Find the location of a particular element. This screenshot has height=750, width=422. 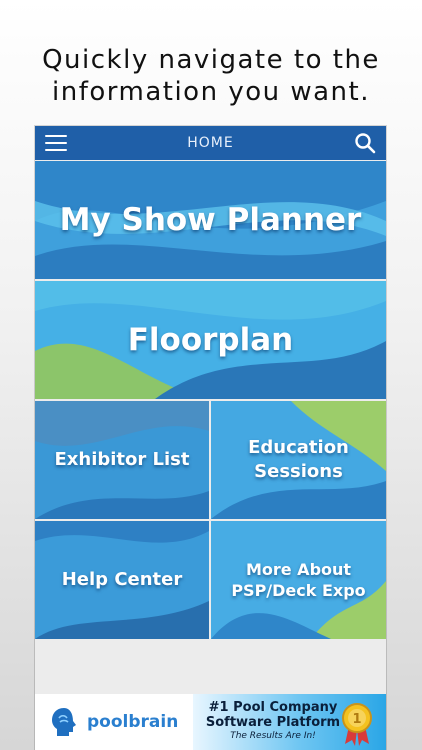

more-about-expo-tile: More About PSP/Deck Expo is located at coordinates (298, 580).